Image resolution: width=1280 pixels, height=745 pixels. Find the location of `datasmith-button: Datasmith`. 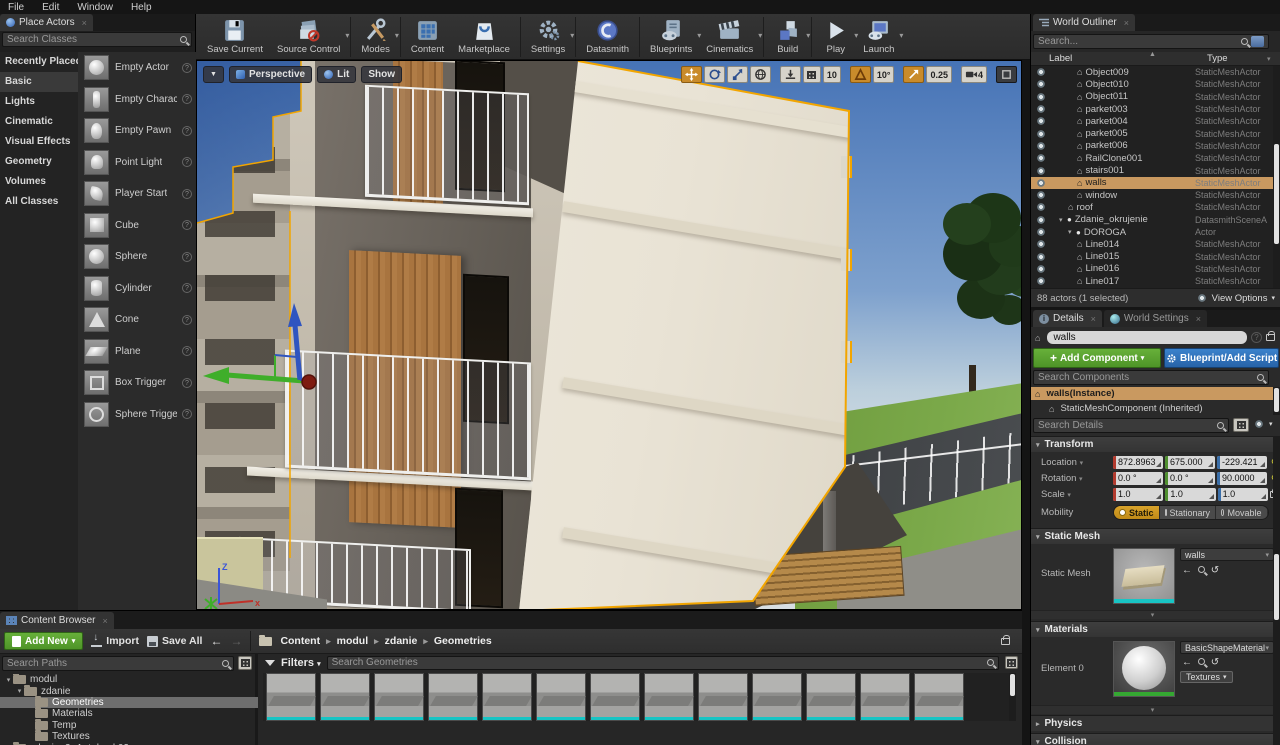

datasmith-button: Datasmith is located at coordinates (607, 37).